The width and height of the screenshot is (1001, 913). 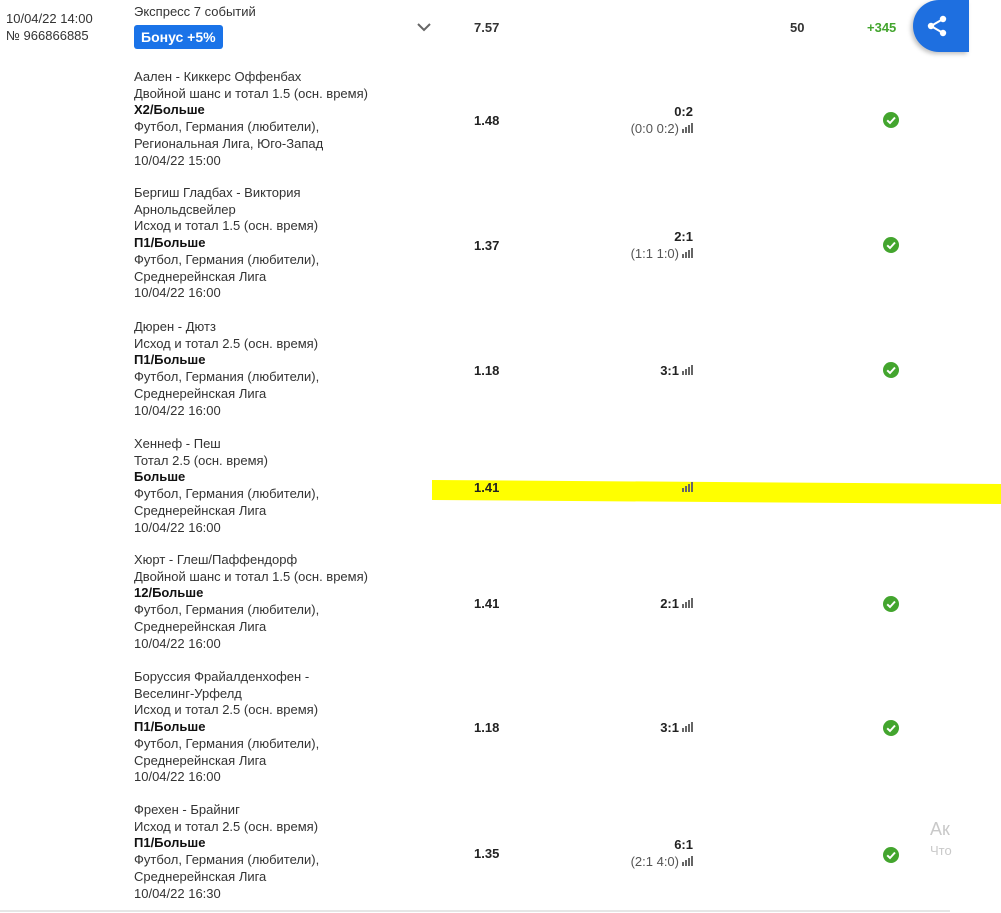 I want to click on event-match: Бергиш Гладбах - Виктория, so click(x=217, y=192).